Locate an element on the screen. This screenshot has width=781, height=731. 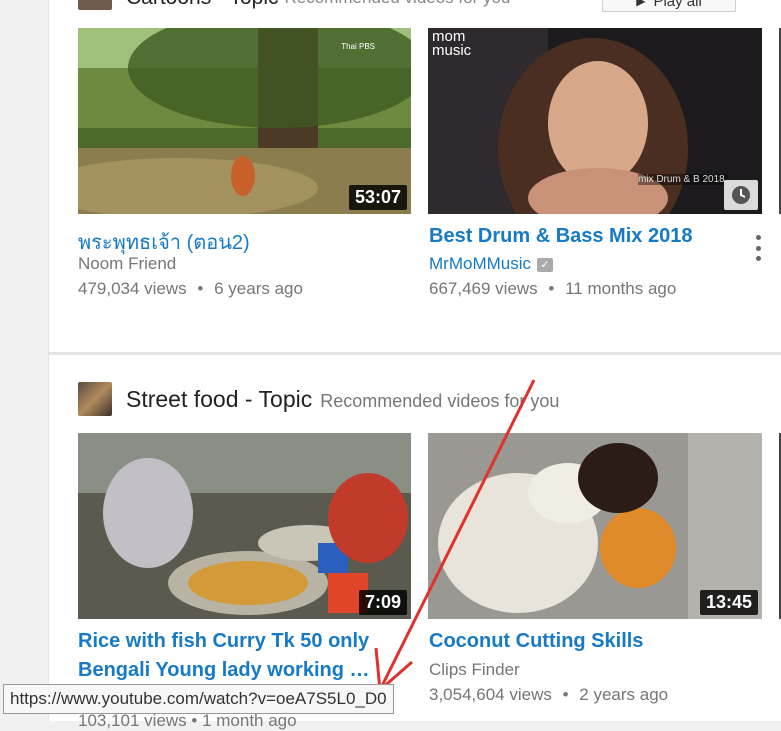
play-all-button: ▶ Play all is located at coordinates (669, 6).